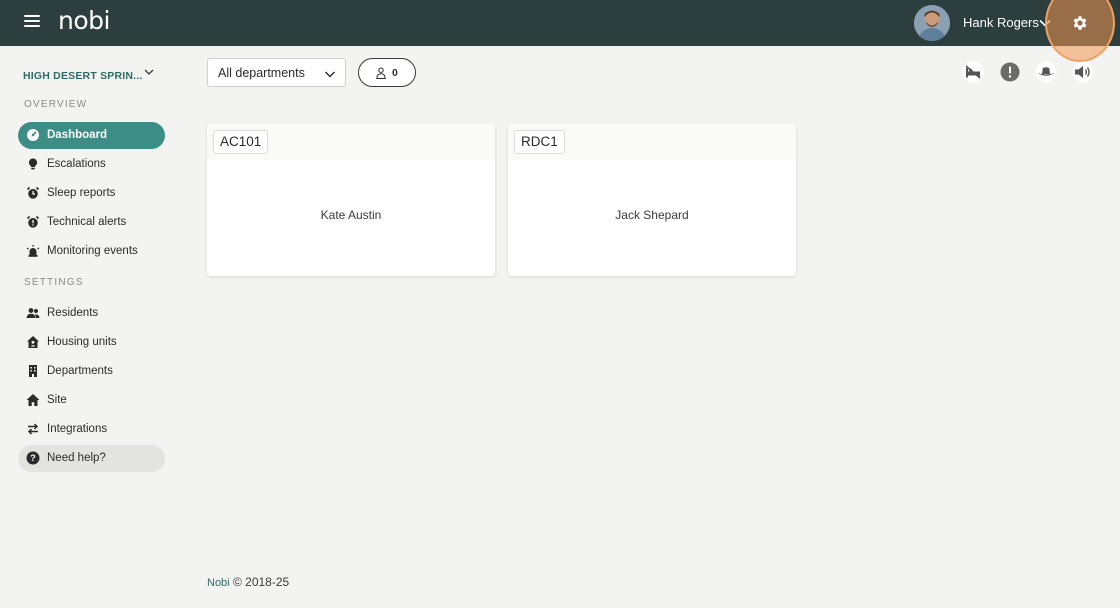 The height and width of the screenshot is (608, 1120). What do you see at coordinates (33, 221) in the screenshot?
I see `alarm-clock-alert-icon` at bounding box center [33, 221].